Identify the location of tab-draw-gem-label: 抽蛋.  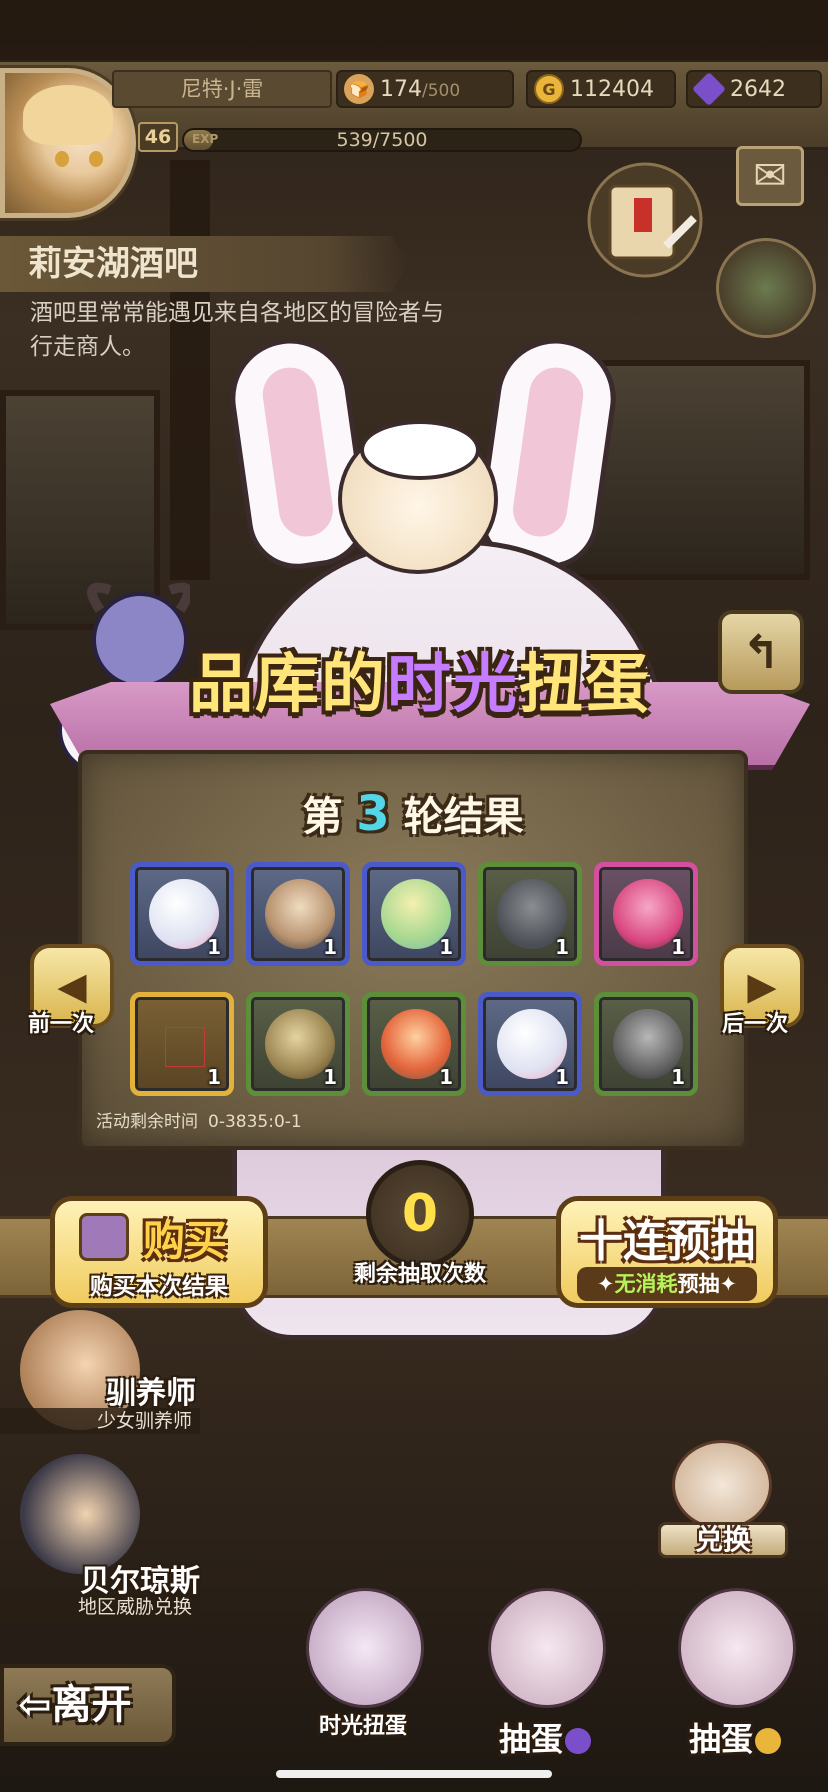
(545, 1737).